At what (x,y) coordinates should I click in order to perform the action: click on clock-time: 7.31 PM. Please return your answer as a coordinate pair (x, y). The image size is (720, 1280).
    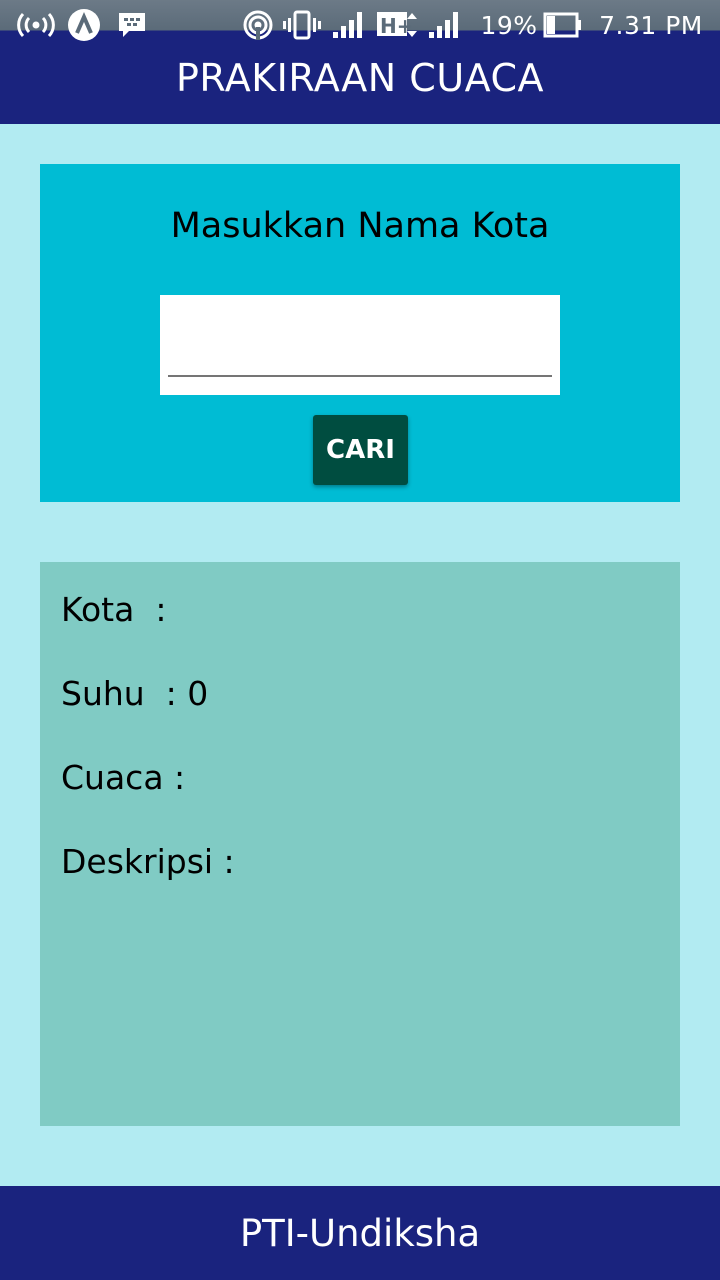
    Looking at the image, I should click on (651, 25).